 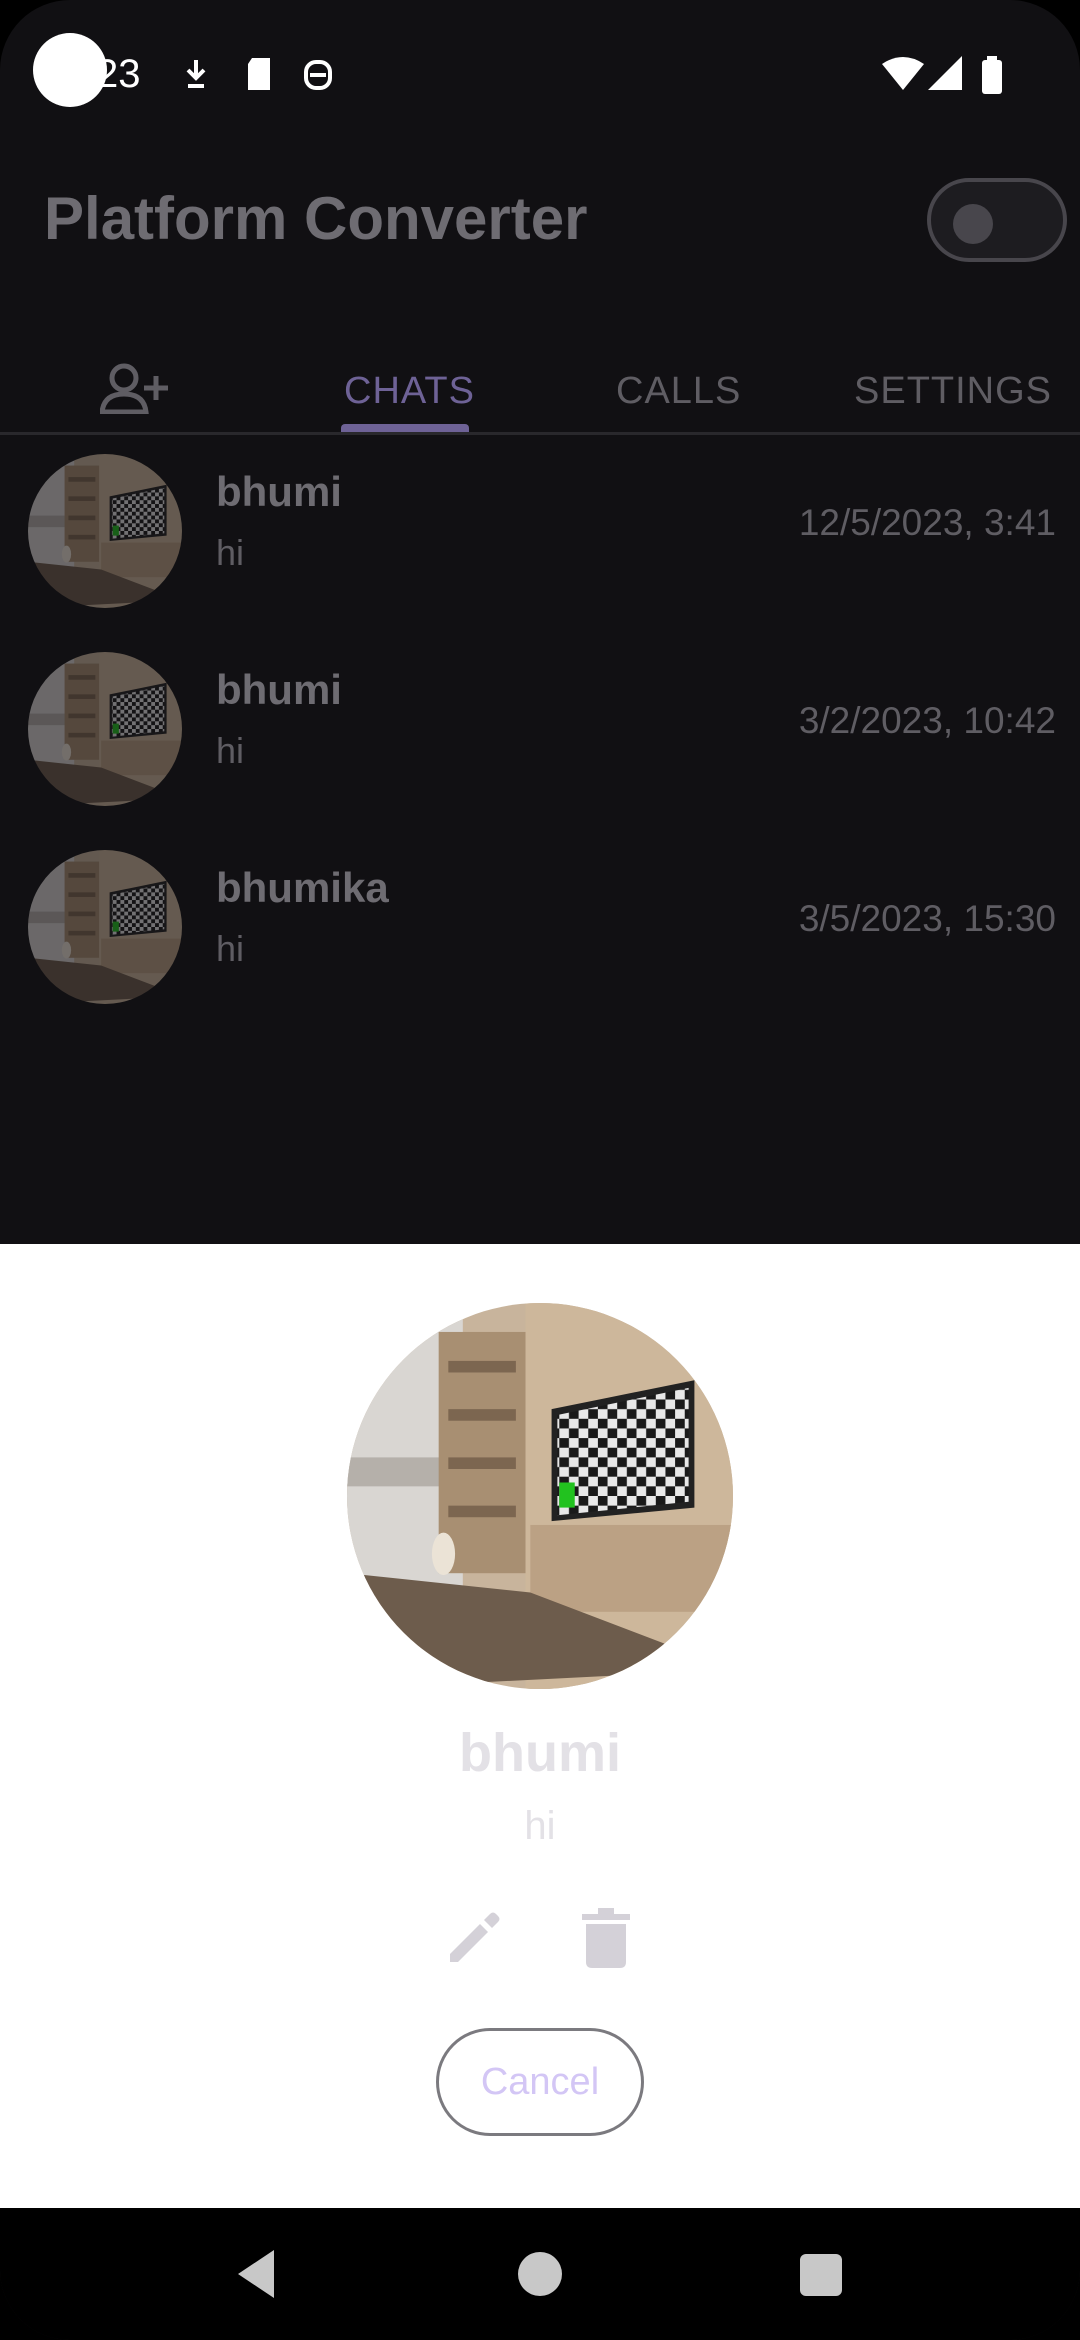 What do you see at coordinates (540, 387) in the screenshot?
I see `tab-bar: CHATS CALLS SETTINGS` at bounding box center [540, 387].